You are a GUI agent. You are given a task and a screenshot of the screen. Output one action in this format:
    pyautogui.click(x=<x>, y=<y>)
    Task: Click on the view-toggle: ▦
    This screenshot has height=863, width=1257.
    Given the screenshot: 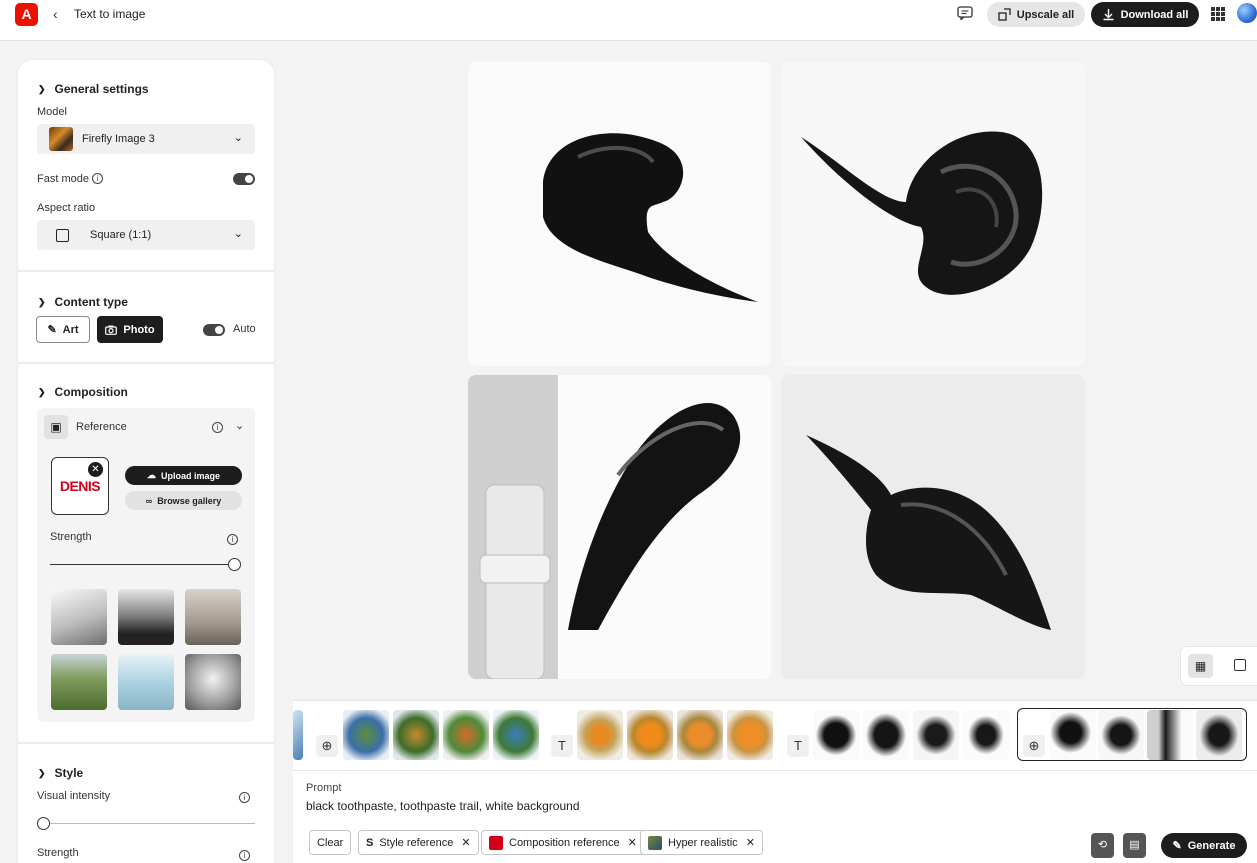 What is the action you would take?
    pyautogui.click(x=1219, y=666)
    